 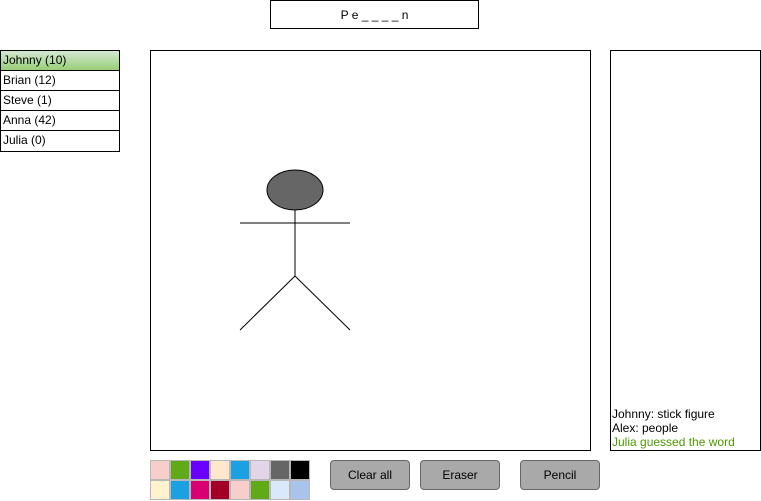 What do you see at coordinates (460, 475) in the screenshot?
I see `eraser-button: Eraser` at bounding box center [460, 475].